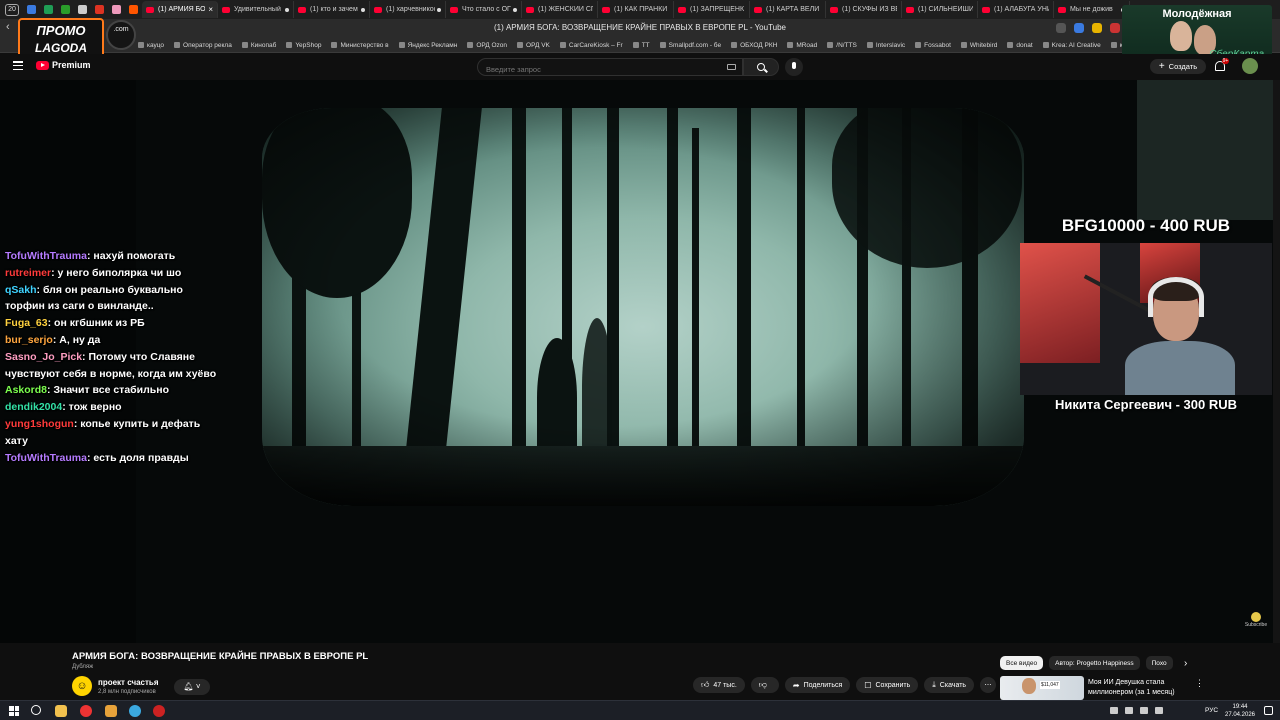 The width and height of the screenshot is (1280, 720). Describe the element at coordinates (712, 9) in the screenshot. I see `browser-tab: (1) ЗАПРЕЩЁНК` at that location.